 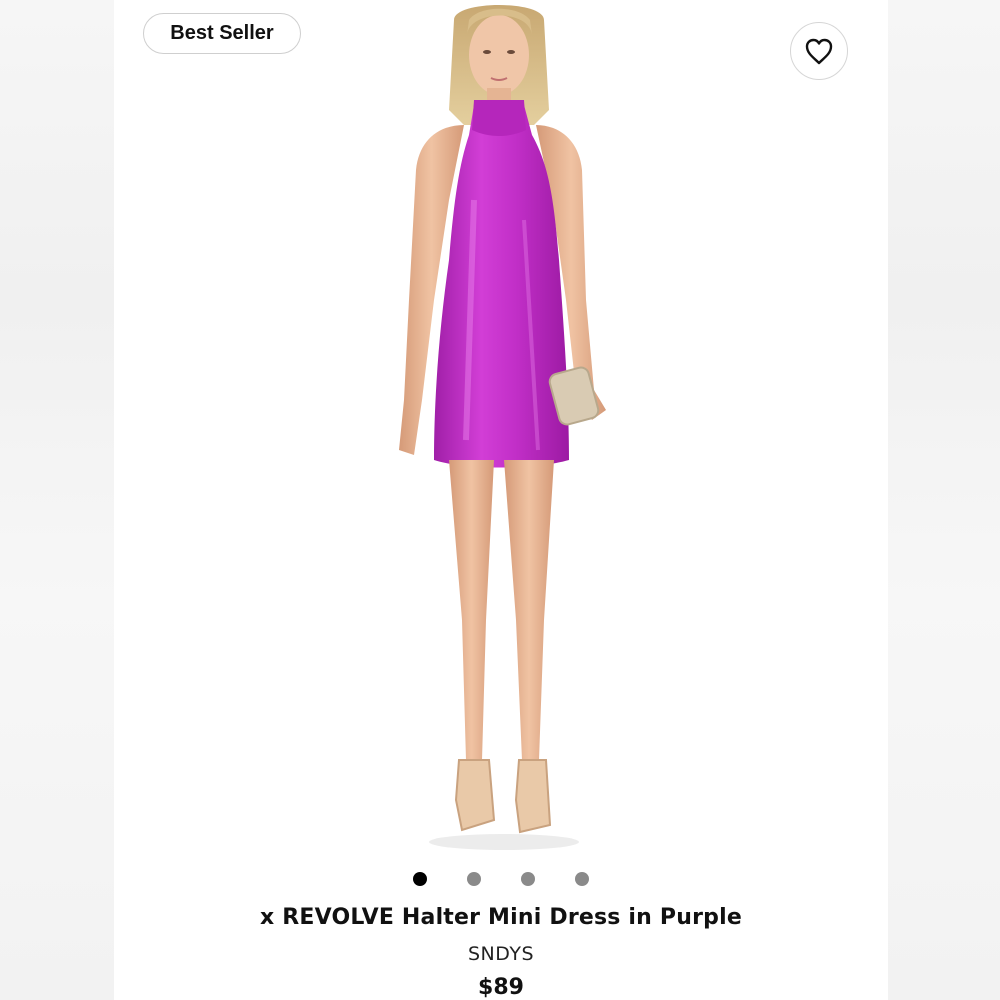 I want to click on product-brand: SNDYS, so click(x=501, y=954).